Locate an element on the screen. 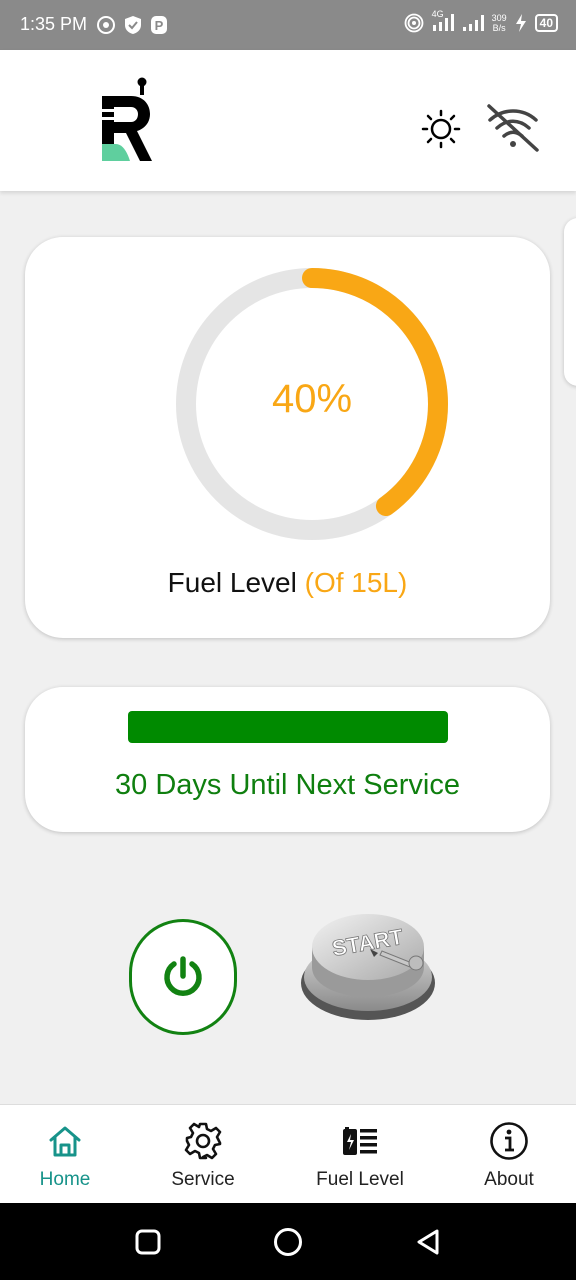 This screenshot has width=576, height=1280. fuel-station-icon is located at coordinates (360, 1141).